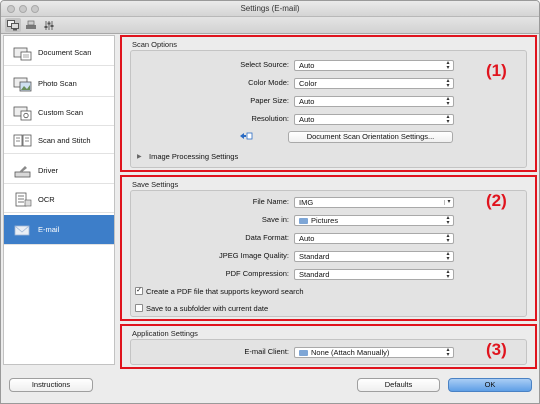 This screenshot has width=540, height=404. What do you see at coordinates (139, 308) in the screenshot?
I see `subfolder-checkbox` at bounding box center [139, 308].